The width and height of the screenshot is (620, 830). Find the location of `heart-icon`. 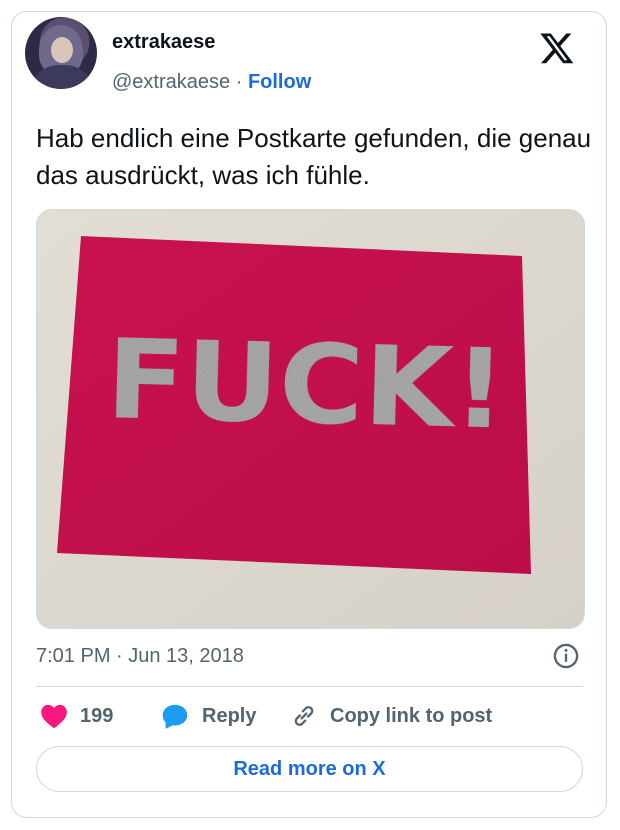

heart-icon is located at coordinates (54, 716).